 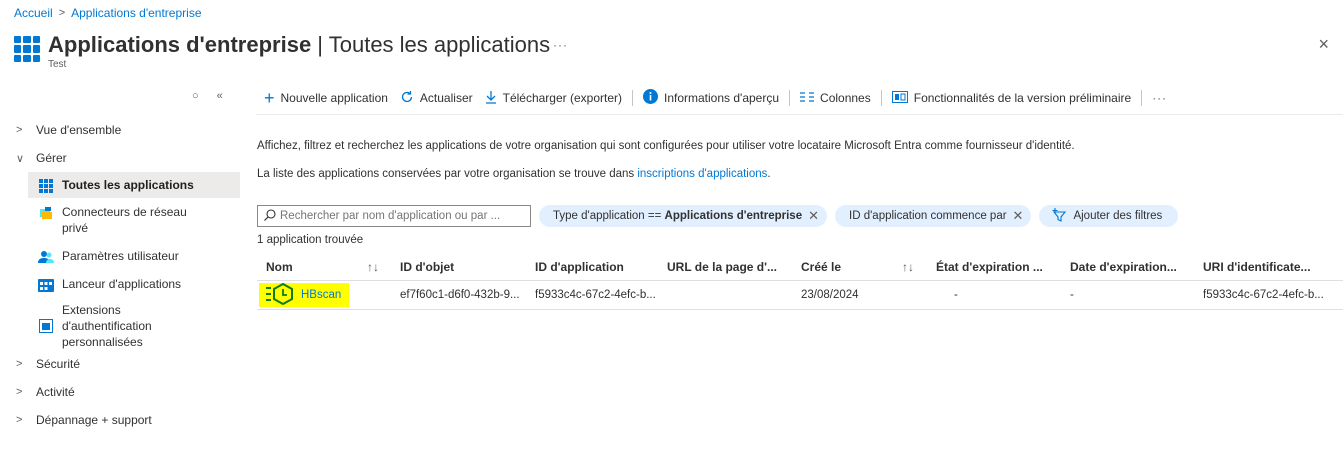 I want to click on filter-value: Applications d'entreprise, so click(x=733, y=216).